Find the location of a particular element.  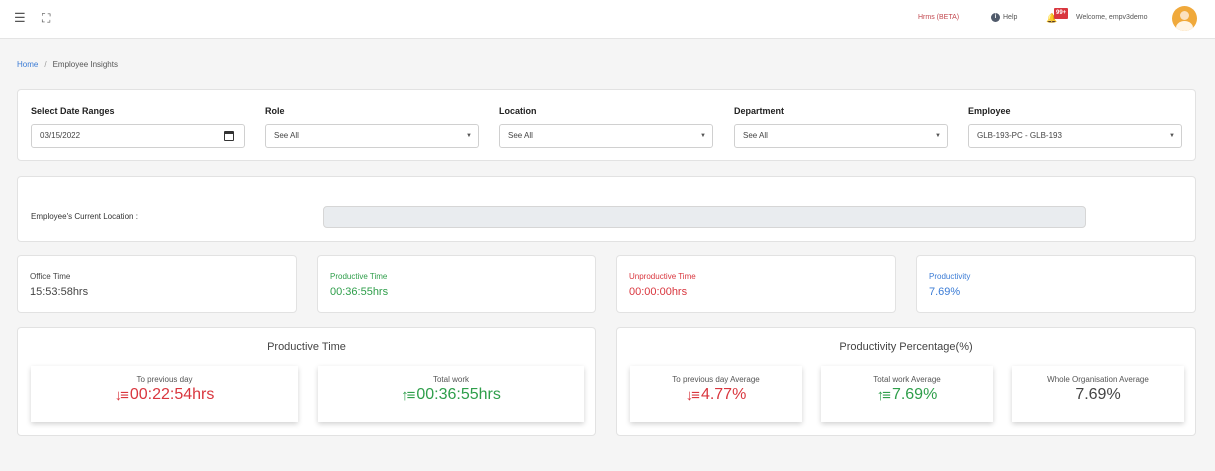

breadcrumb: Home / Employee Insights is located at coordinates (67, 64).